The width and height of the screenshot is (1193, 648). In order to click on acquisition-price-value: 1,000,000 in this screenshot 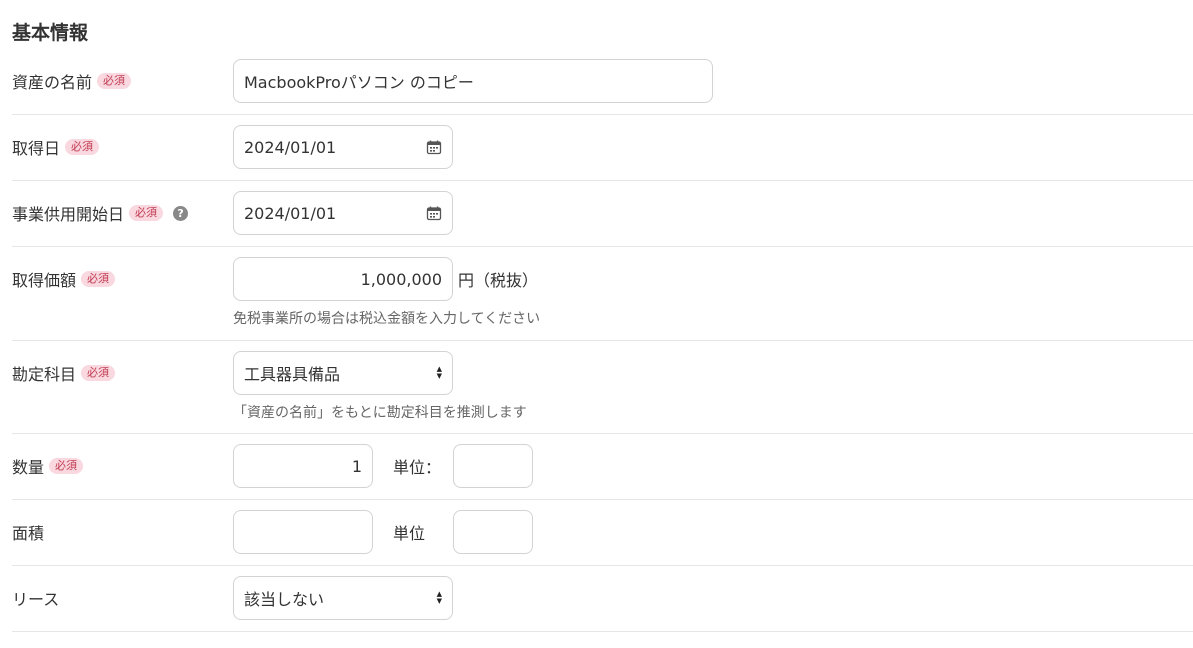, I will do `click(401, 279)`.